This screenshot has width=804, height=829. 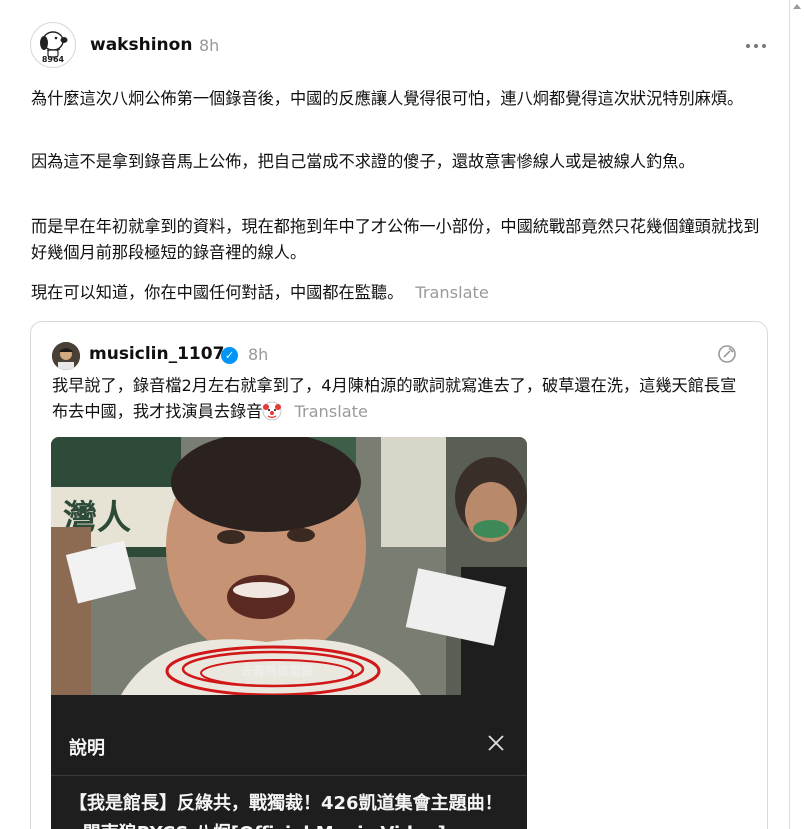 What do you see at coordinates (277, 671) in the screenshot?
I see `video-subtitle: 去義嗎做電爵` at bounding box center [277, 671].